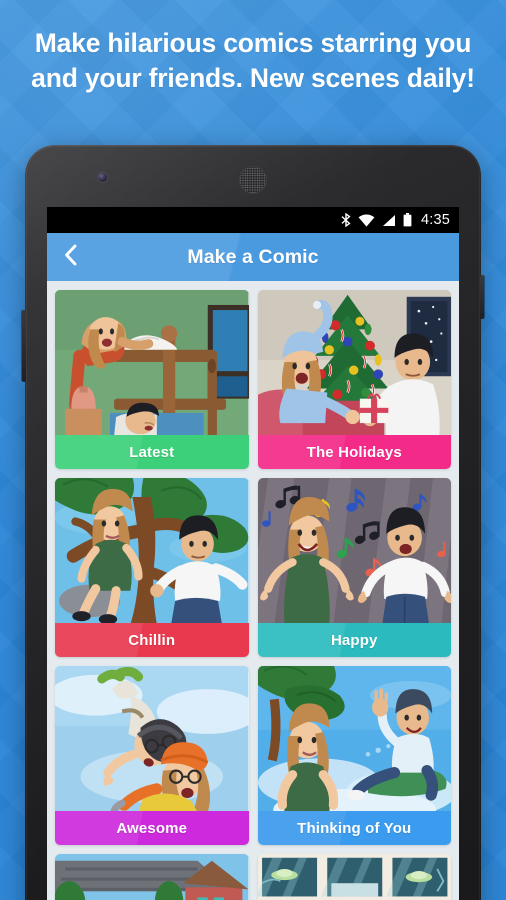 Image resolution: width=506 pixels, height=900 pixels. I want to click on comic-label-text: Chillin, so click(152, 640).